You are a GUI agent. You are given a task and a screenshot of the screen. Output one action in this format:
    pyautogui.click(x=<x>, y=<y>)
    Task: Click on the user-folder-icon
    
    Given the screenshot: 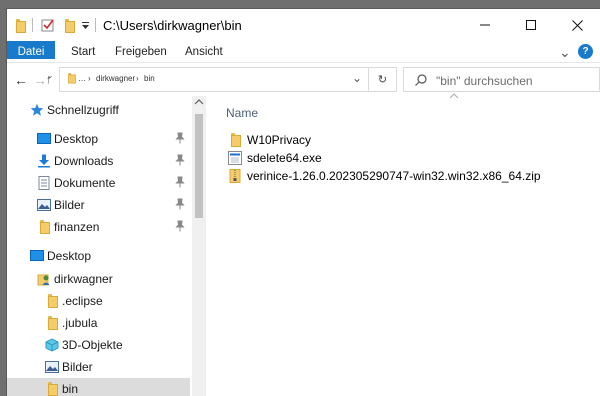 What is the action you would take?
    pyautogui.click(x=43, y=280)
    